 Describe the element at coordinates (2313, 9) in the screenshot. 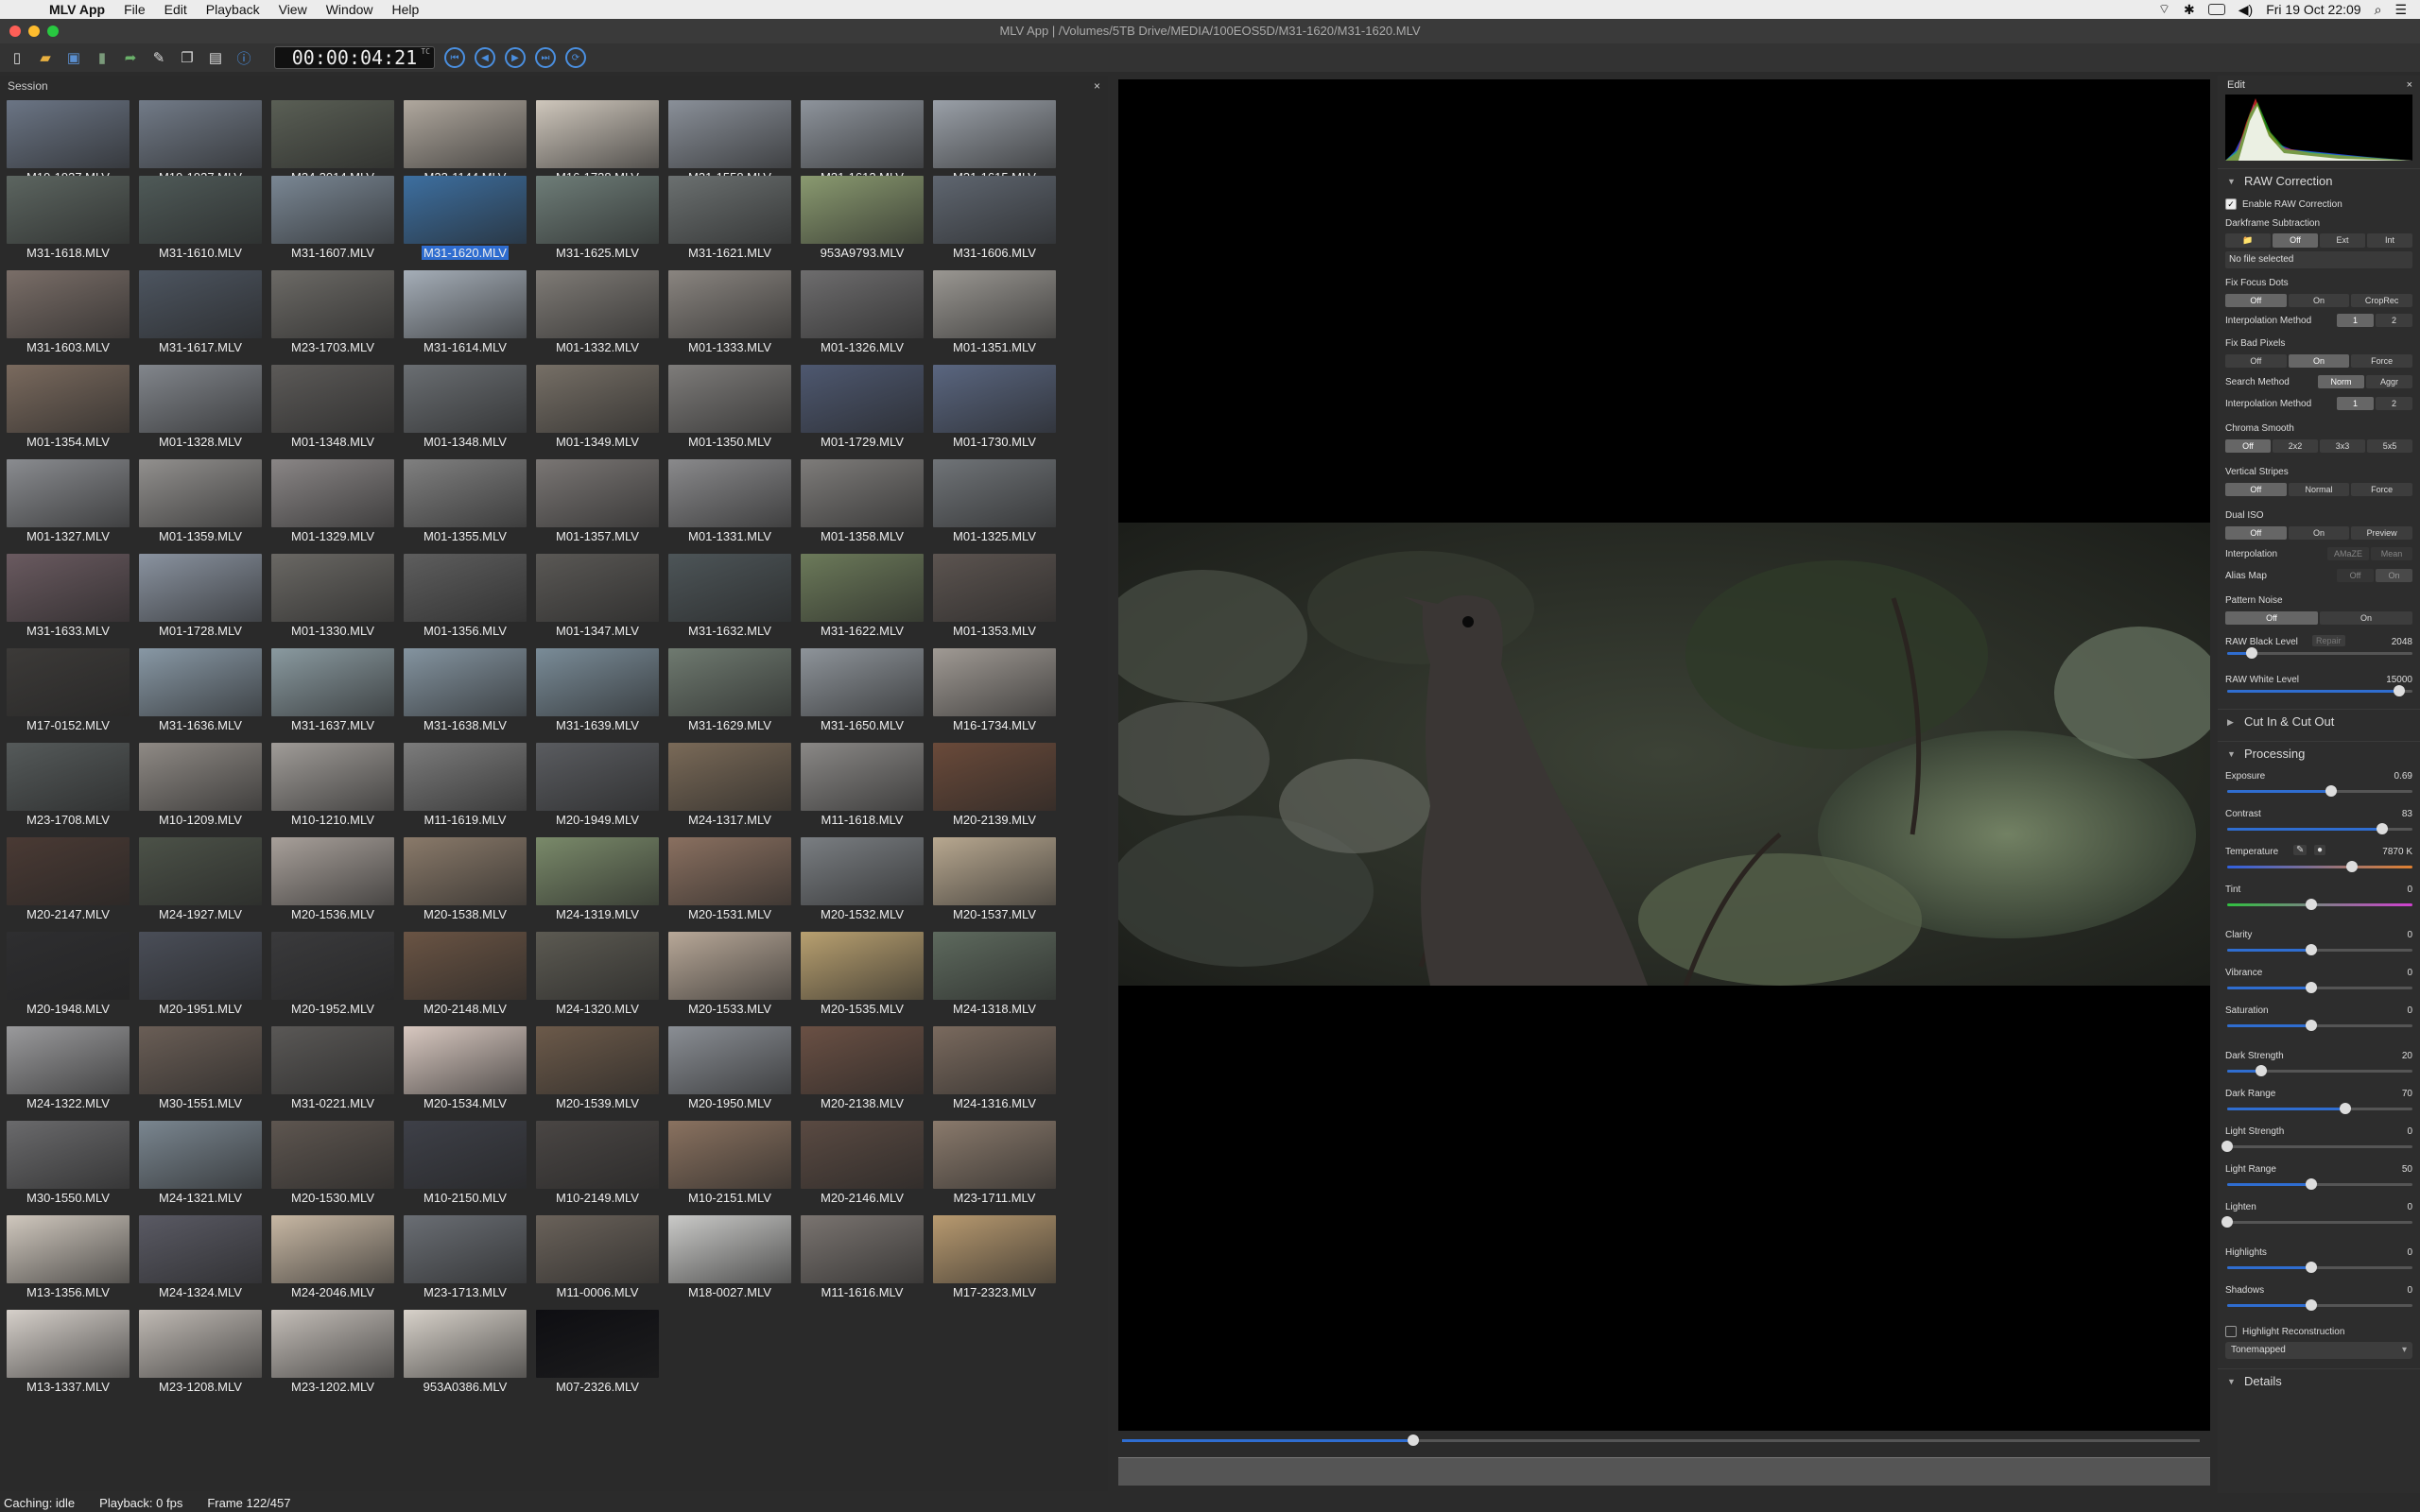

I see `clock: Fri 19 Oct 22:09` at that location.